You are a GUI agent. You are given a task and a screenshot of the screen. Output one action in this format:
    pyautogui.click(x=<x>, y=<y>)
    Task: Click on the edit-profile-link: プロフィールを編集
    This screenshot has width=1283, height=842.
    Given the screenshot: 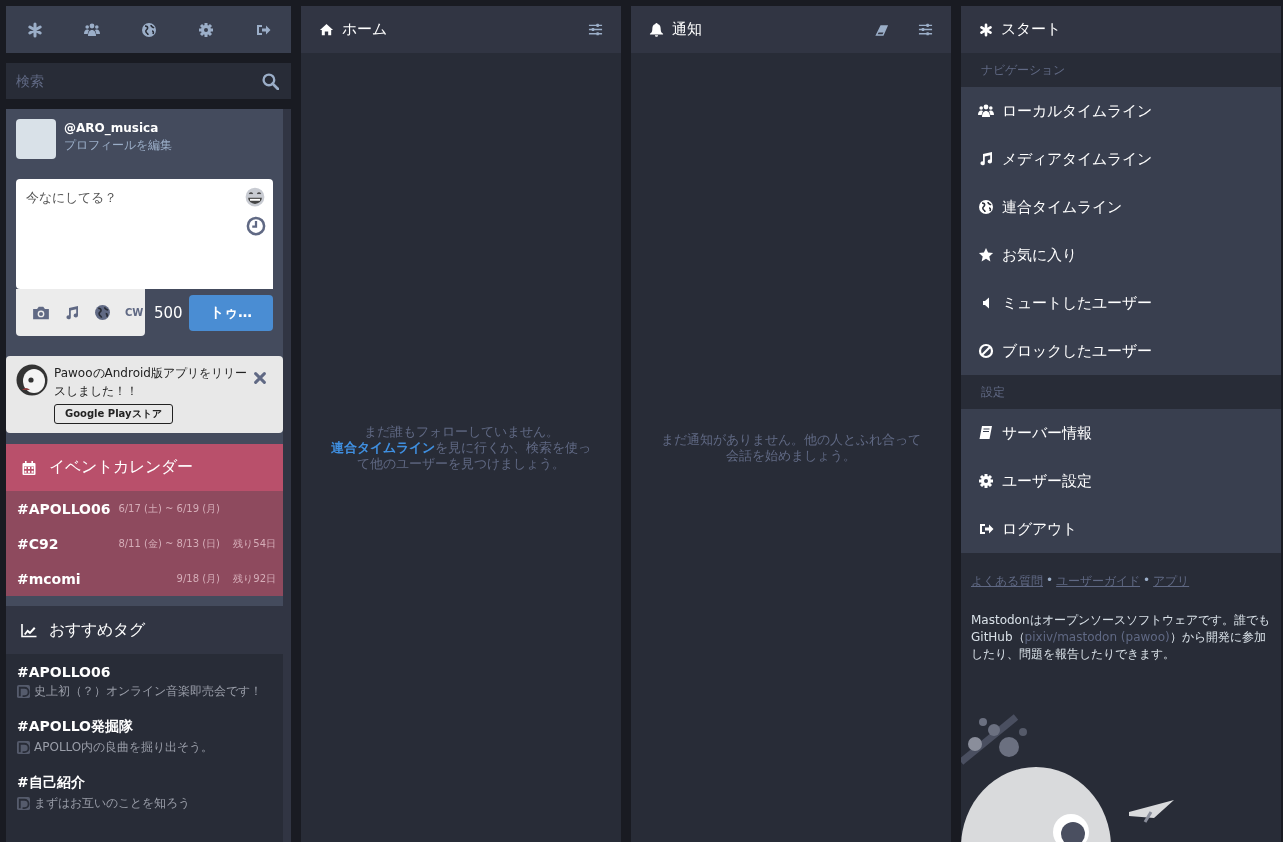 What is the action you would take?
    pyautogui.click(x=118, y=145)
    